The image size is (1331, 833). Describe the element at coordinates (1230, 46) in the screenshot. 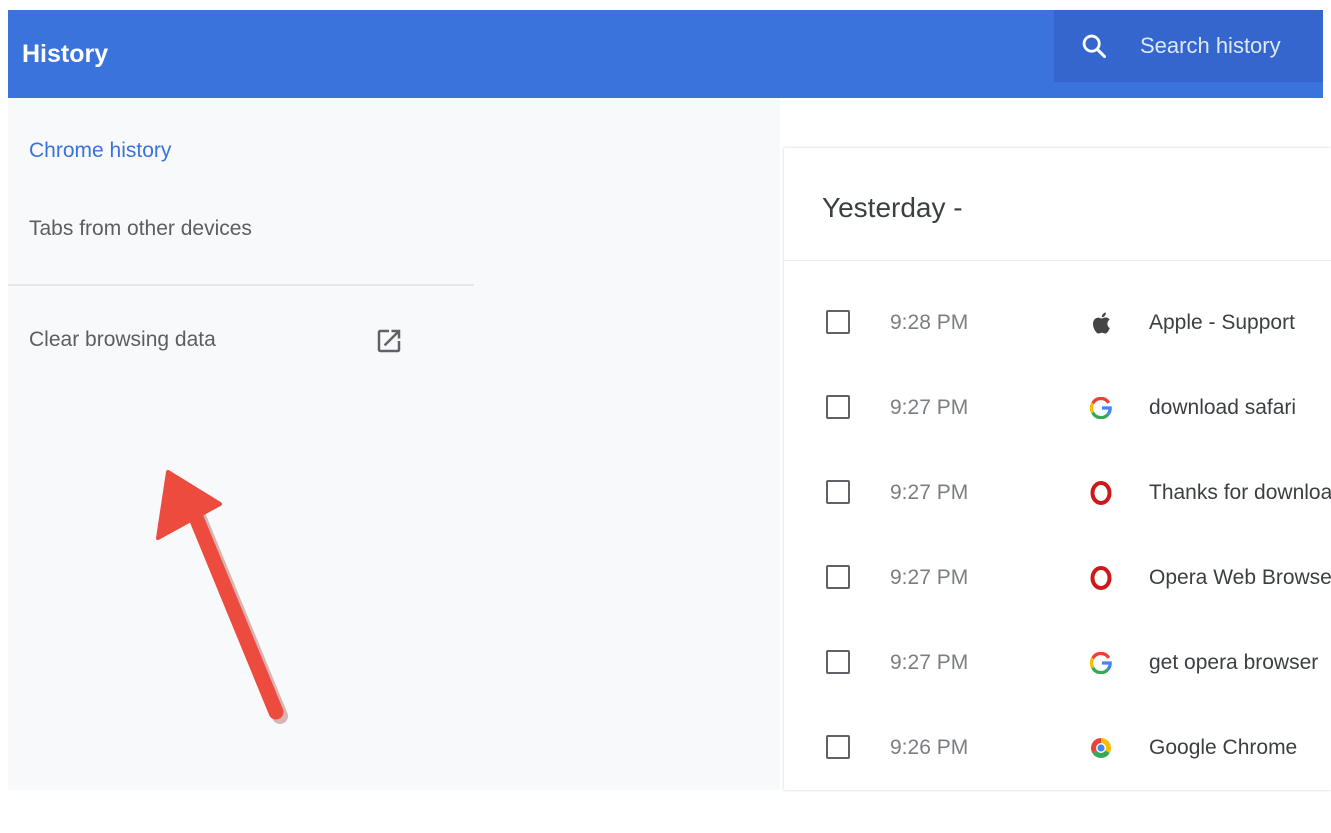

I see `search-input` at that location.